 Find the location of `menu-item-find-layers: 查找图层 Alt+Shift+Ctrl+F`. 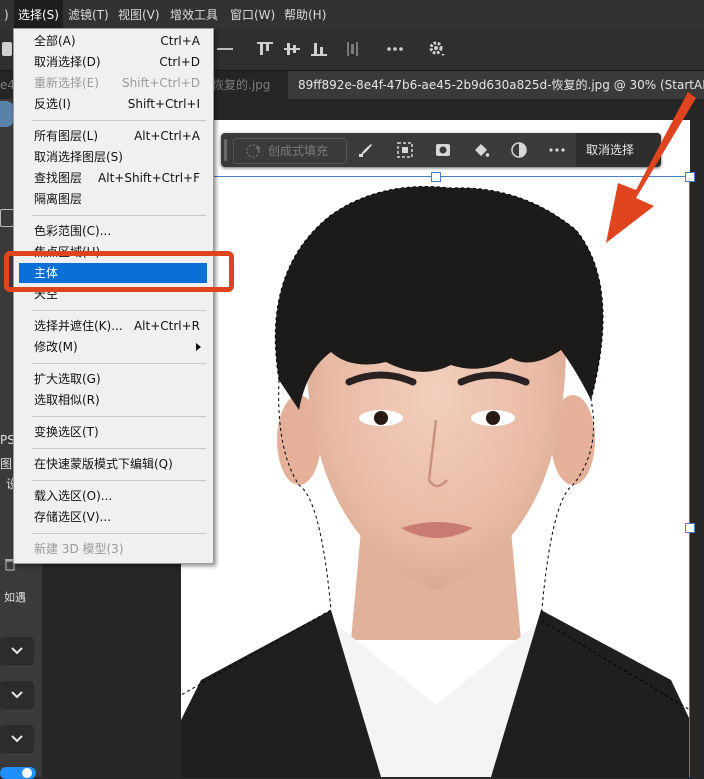

menu-item-find-layers: 查找图层 Alt+Shift+Ctrl+F is located at coordinates (113, 178).